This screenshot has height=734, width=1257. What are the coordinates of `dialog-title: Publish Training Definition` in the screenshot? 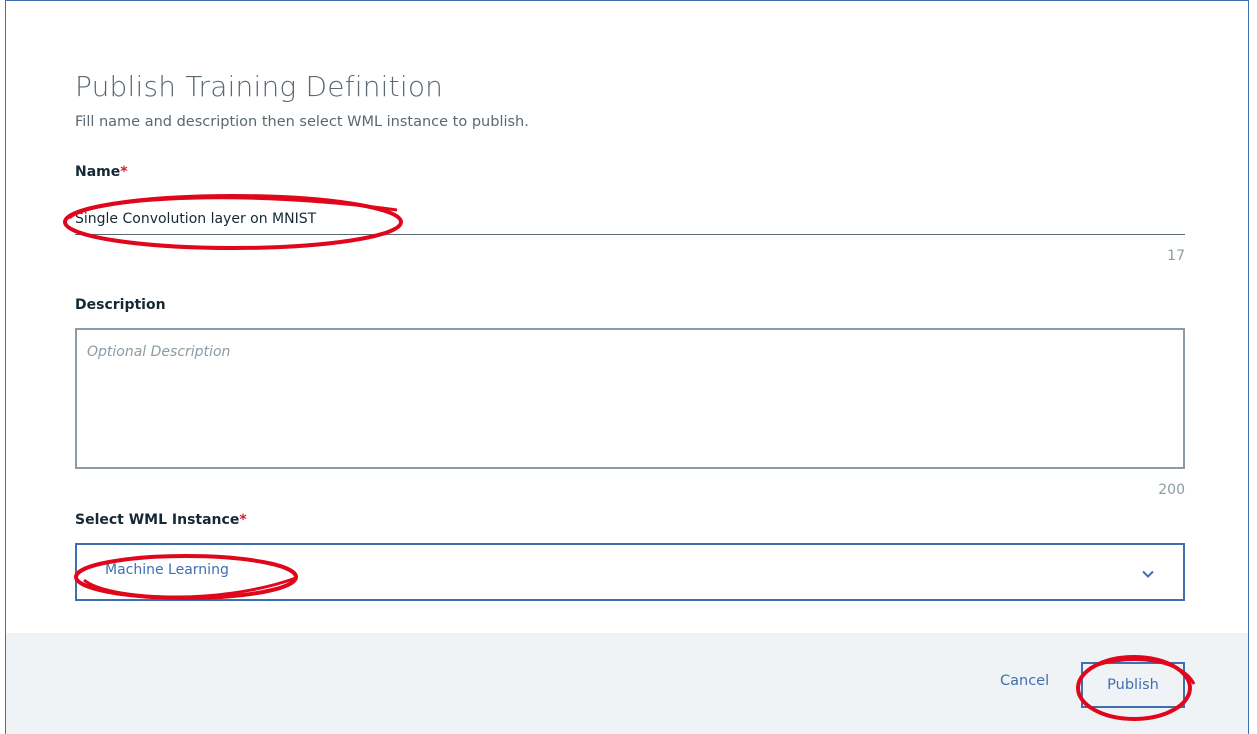 It's located at (259, 86).